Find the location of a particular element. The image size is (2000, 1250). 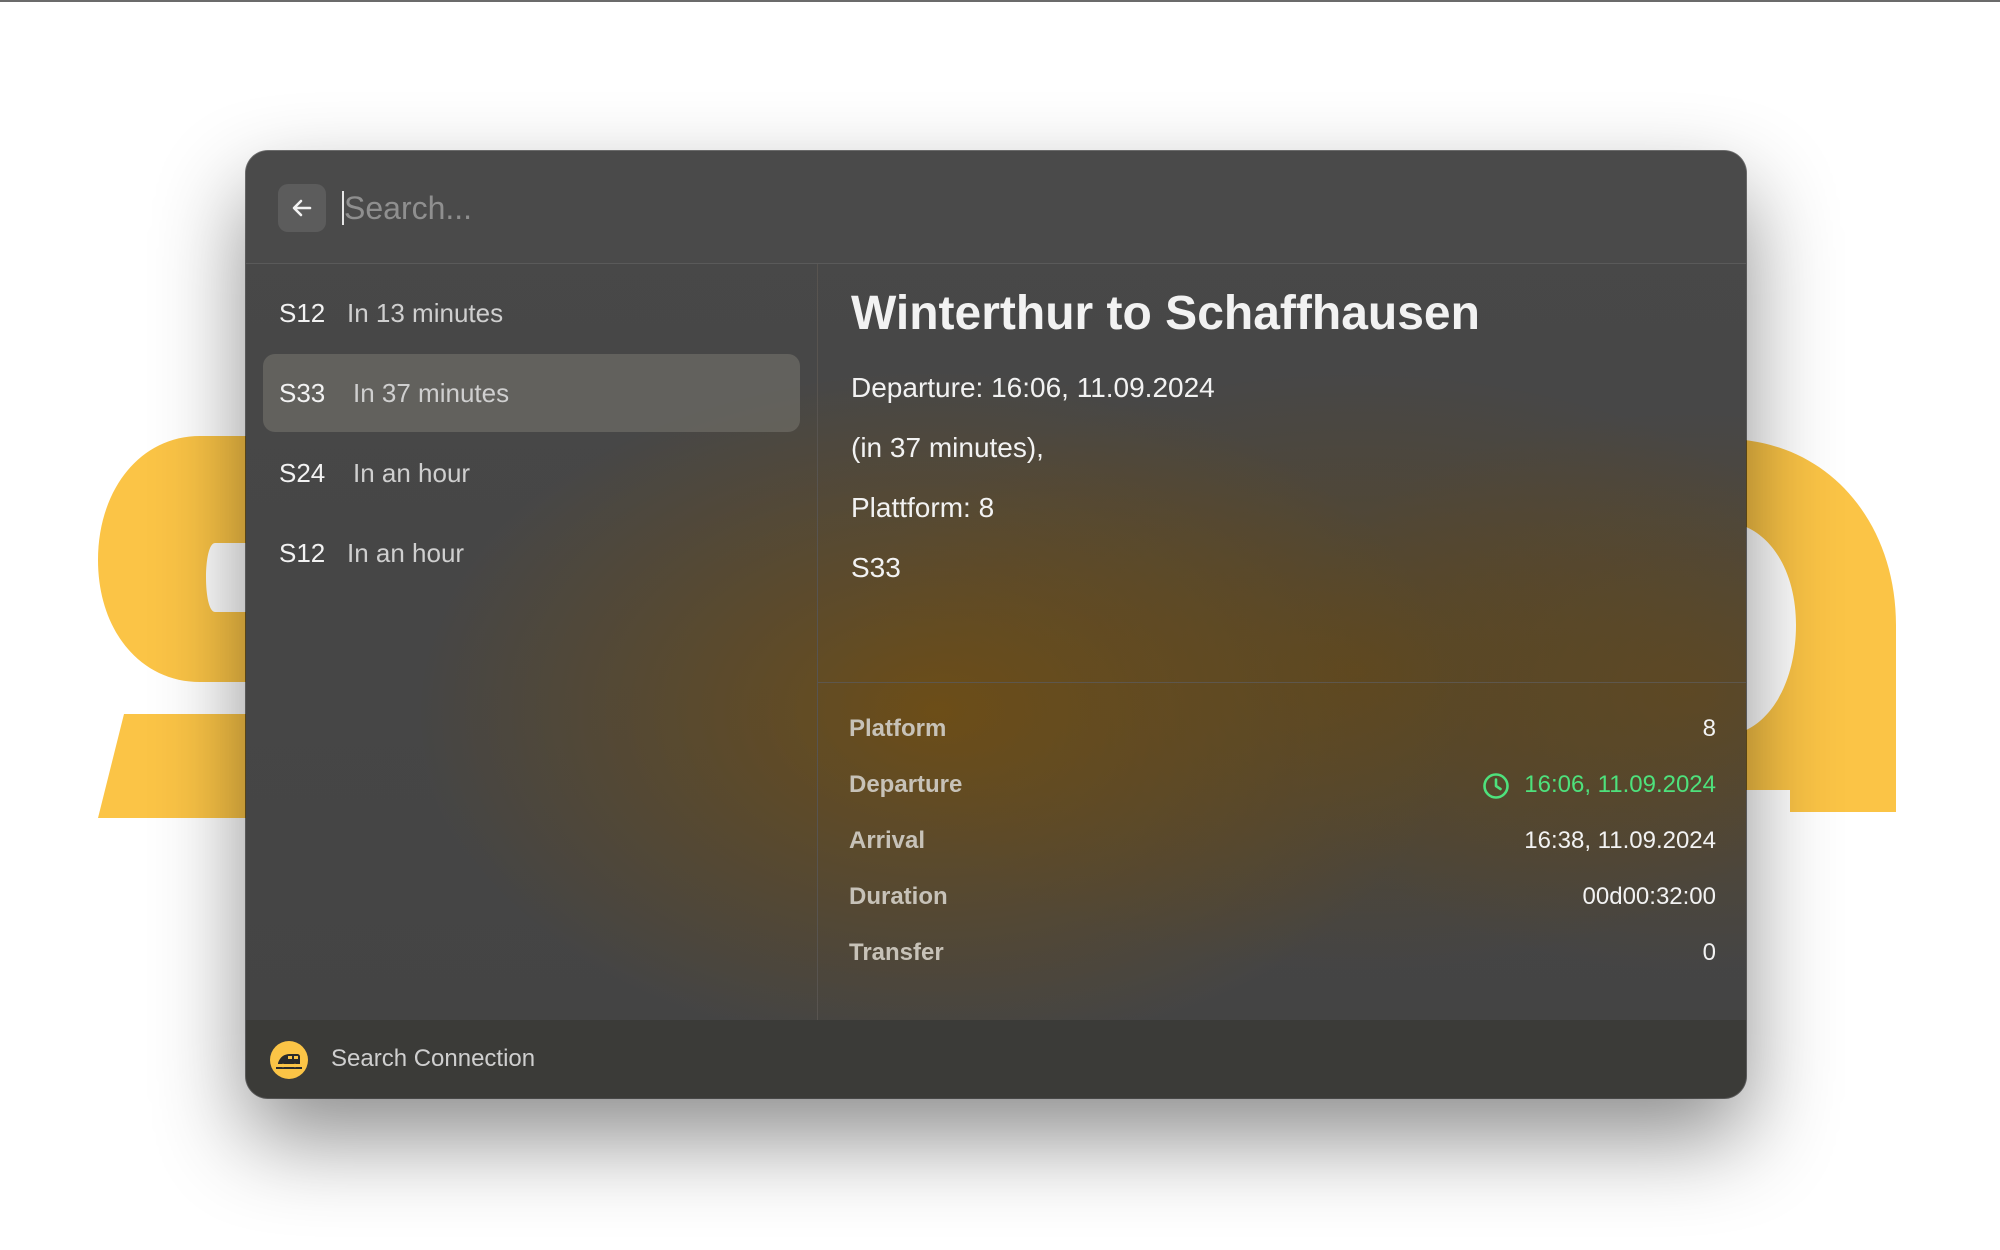

back-button is located at coordinates (302, 208).